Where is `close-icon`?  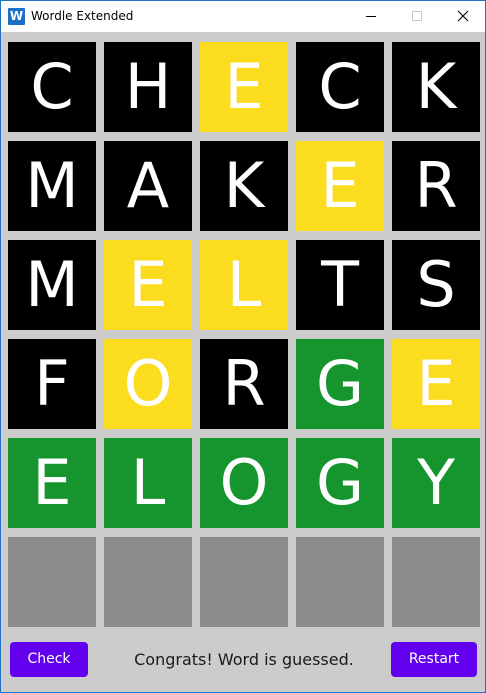 close-icon is located at coordinates (463, 16).